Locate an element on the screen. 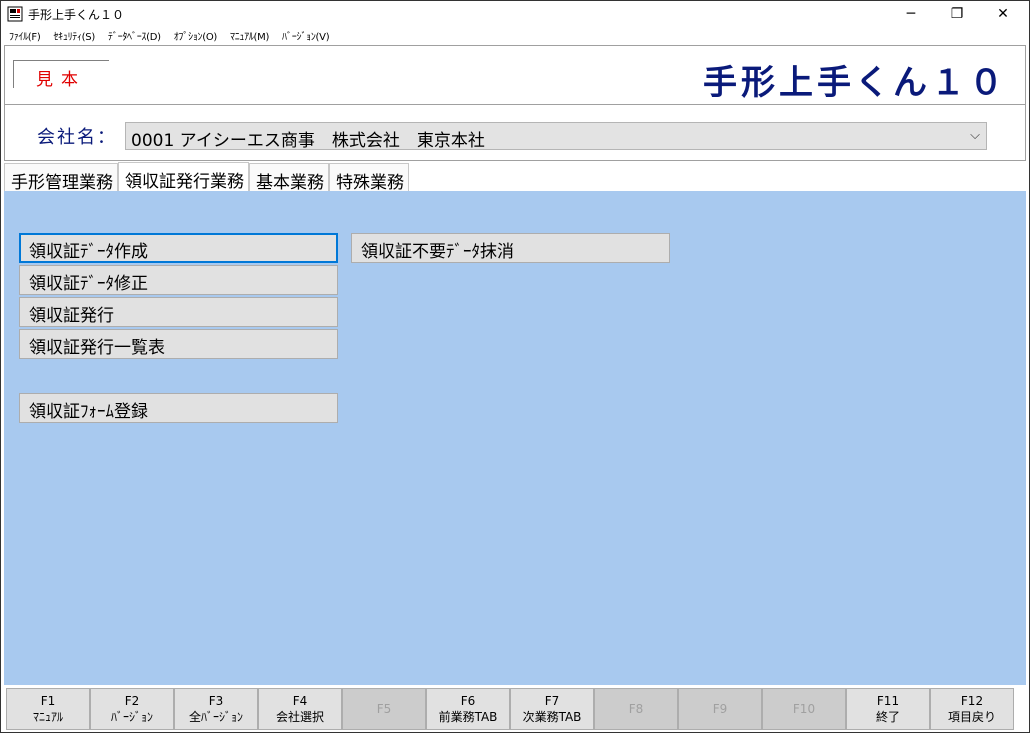  fkey-number: F4 is located at coordinates (300, 701).